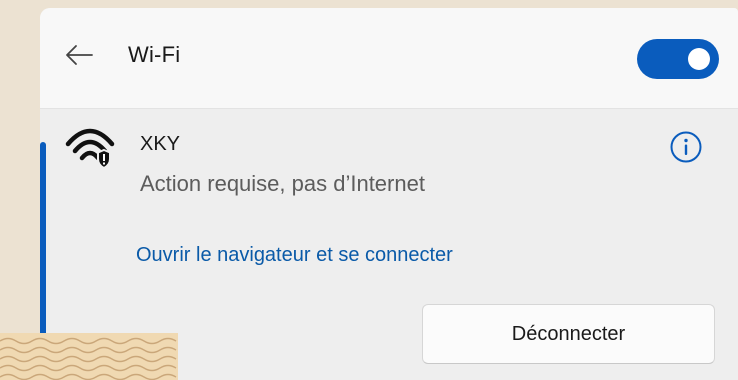 The image size is (738, 380). I want to click on info-icon, so click(686, 147).